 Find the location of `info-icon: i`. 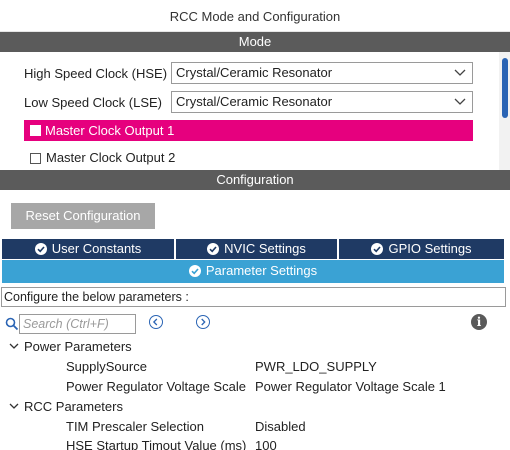

info-icon: i is located at coordinates (479, 322).